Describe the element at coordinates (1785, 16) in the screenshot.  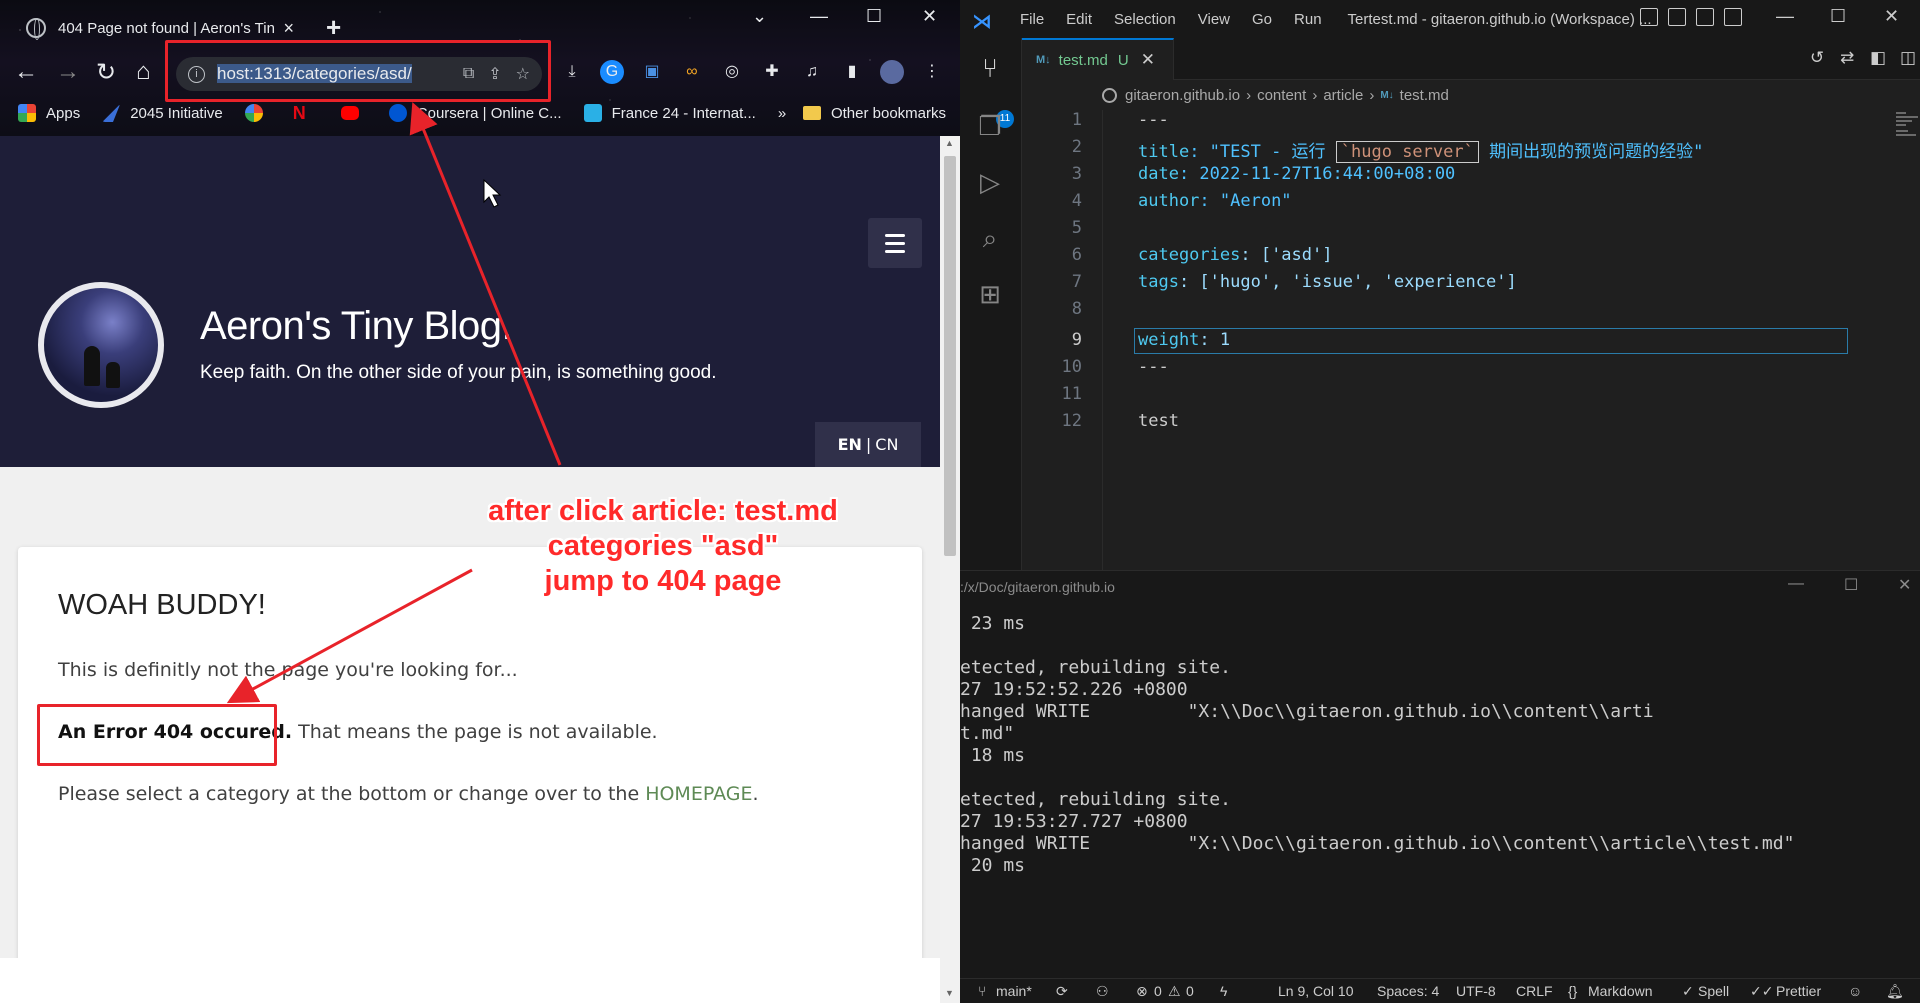
I see `vs-minimize-icon: —` at that location.